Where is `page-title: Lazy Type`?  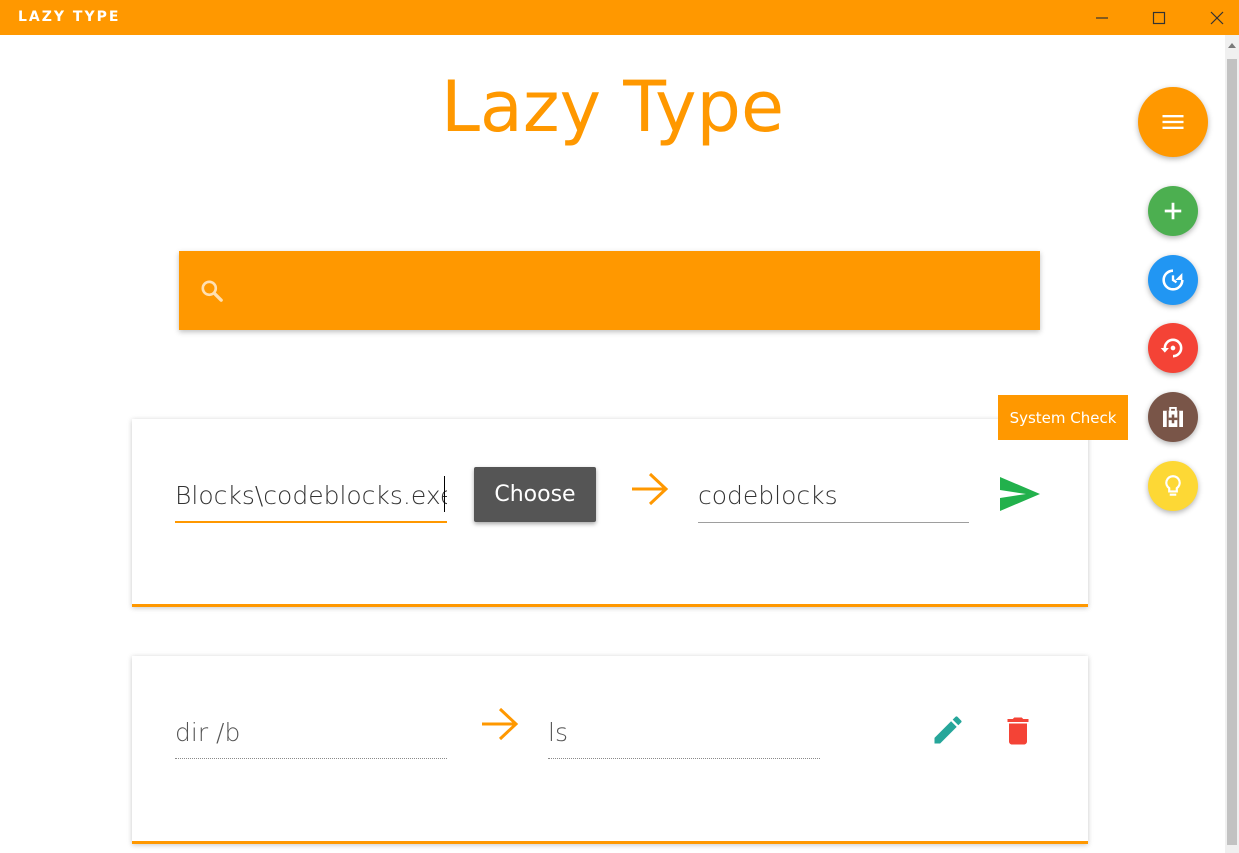
page-title: Lazy Type is located at coordinates (612, 107).